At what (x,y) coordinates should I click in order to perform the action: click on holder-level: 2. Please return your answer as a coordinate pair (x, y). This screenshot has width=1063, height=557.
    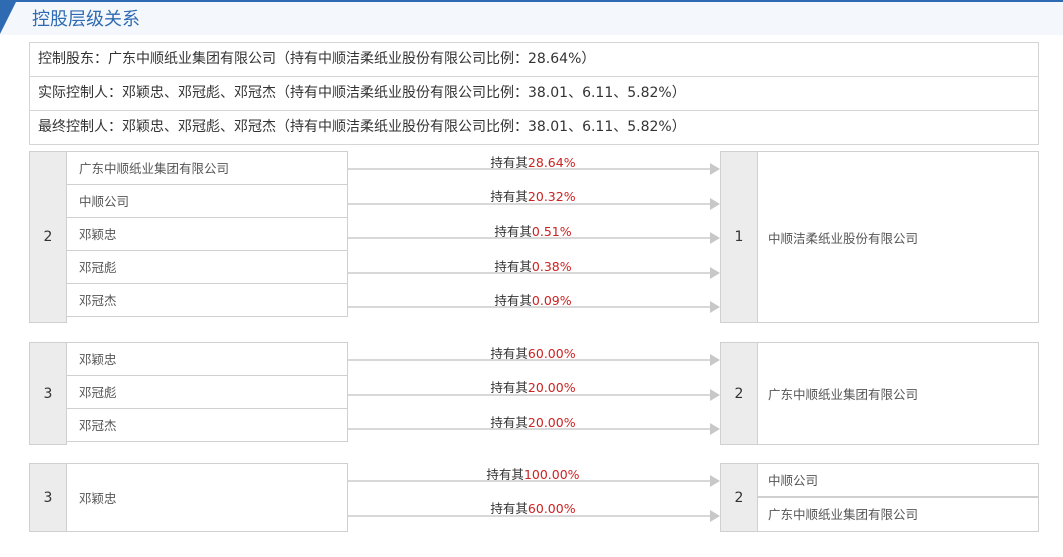
    Looking at the image, I should click on (48, 237).